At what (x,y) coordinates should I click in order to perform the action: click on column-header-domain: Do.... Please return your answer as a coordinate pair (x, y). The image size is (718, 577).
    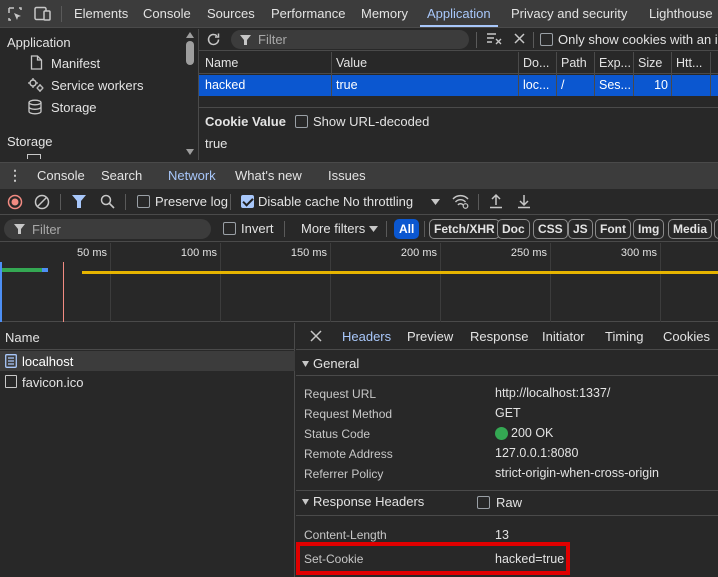
    Looking at the image, I should click on (539, 63).